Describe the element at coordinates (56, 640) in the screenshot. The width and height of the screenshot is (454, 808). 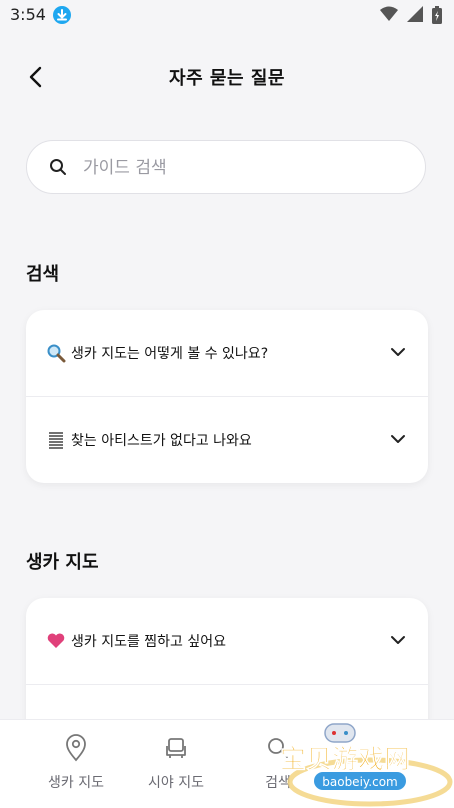
I see `heart-icon` at that location.